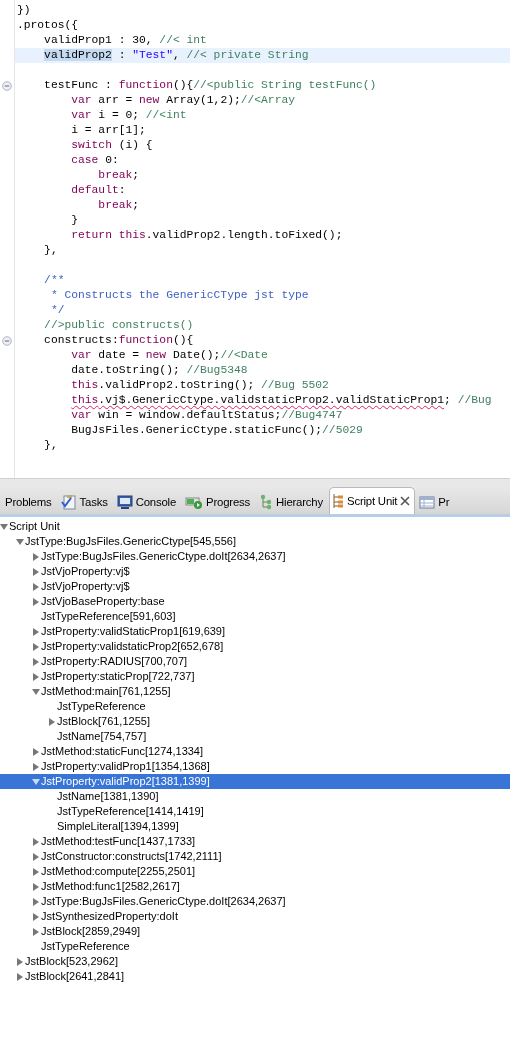 This screenshot has height=1039, width=510. What do you see at coordinates (194, 502) in the screenshot?
I see `progress-icon` at bounding box center [194, 502].